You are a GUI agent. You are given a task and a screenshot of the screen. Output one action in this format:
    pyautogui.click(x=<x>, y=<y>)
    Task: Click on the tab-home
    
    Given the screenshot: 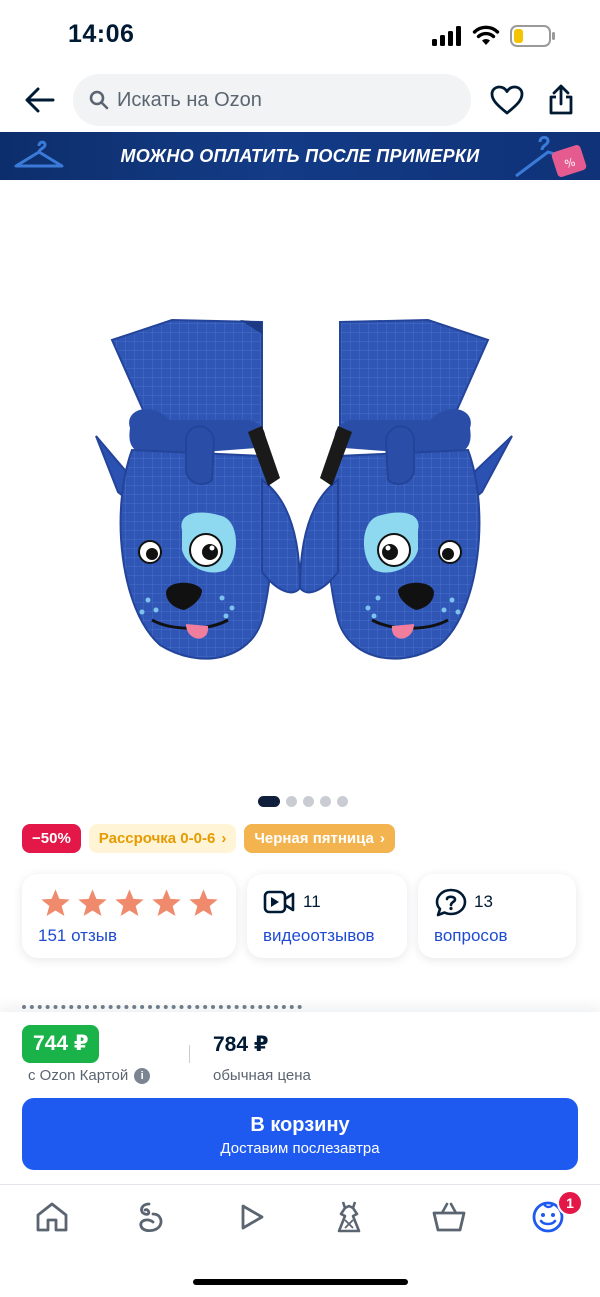 What is the action you would take?
    pyautogui.click(x=52, y=1217)
    